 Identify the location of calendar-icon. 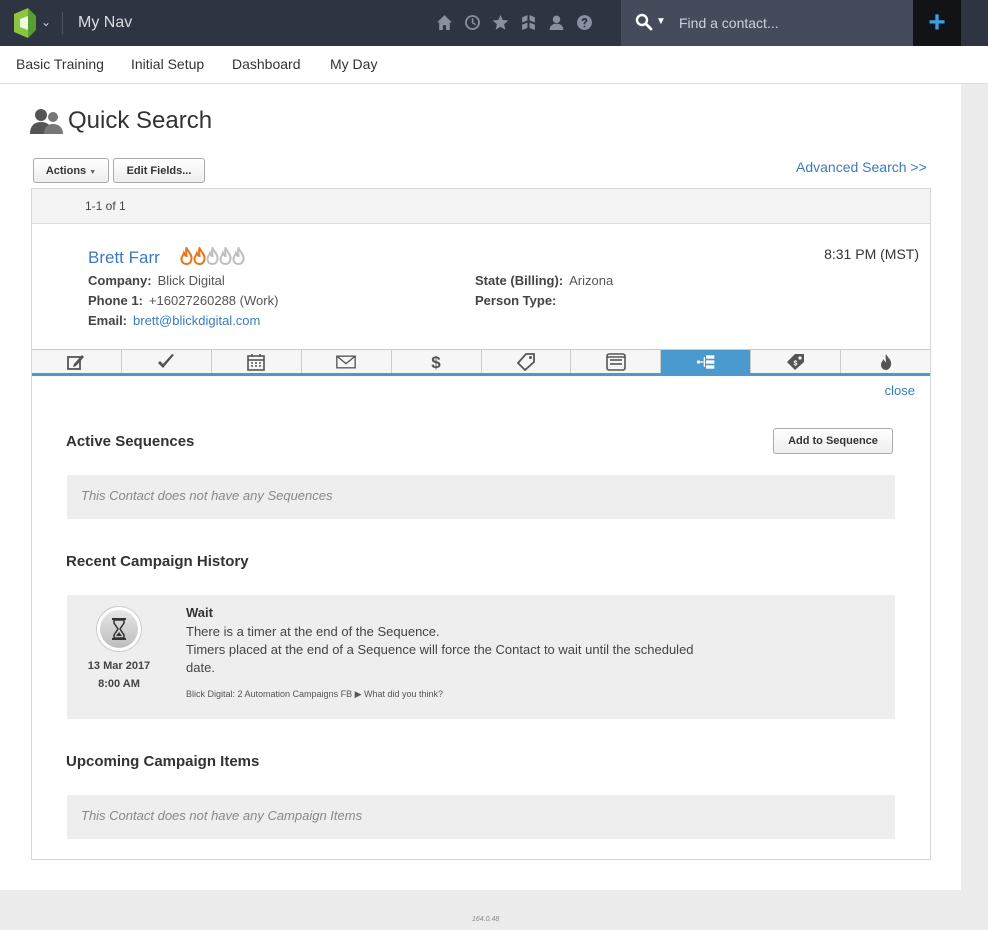
(256, 362).